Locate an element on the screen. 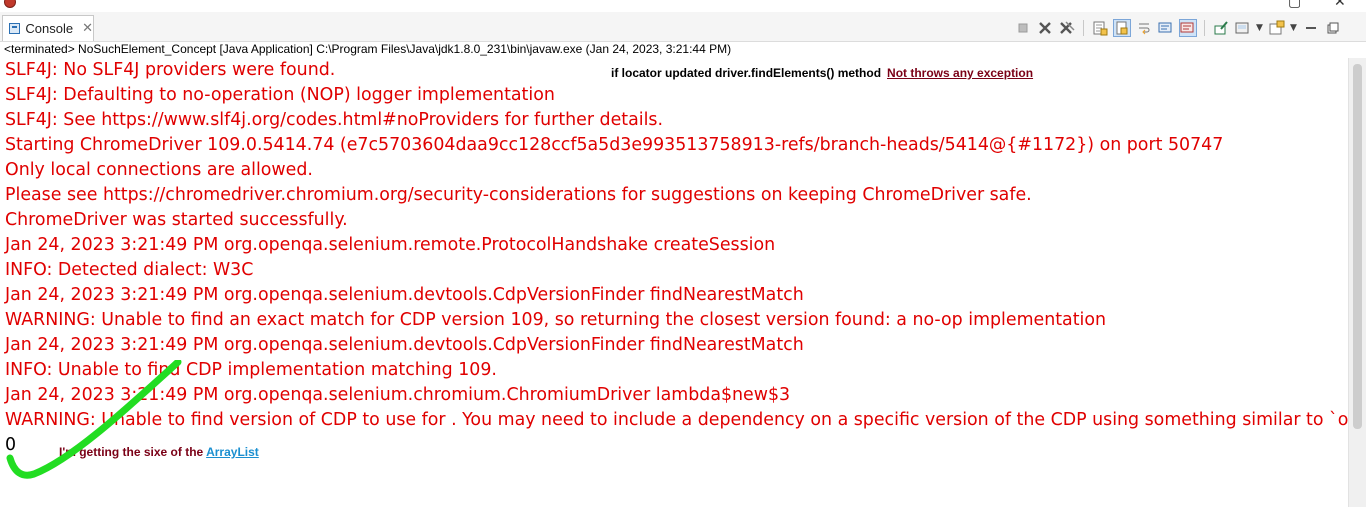 This screenshot has width=1366, height=507. console-line: Only local connections are allowed. is located at coordinates (159, 170).